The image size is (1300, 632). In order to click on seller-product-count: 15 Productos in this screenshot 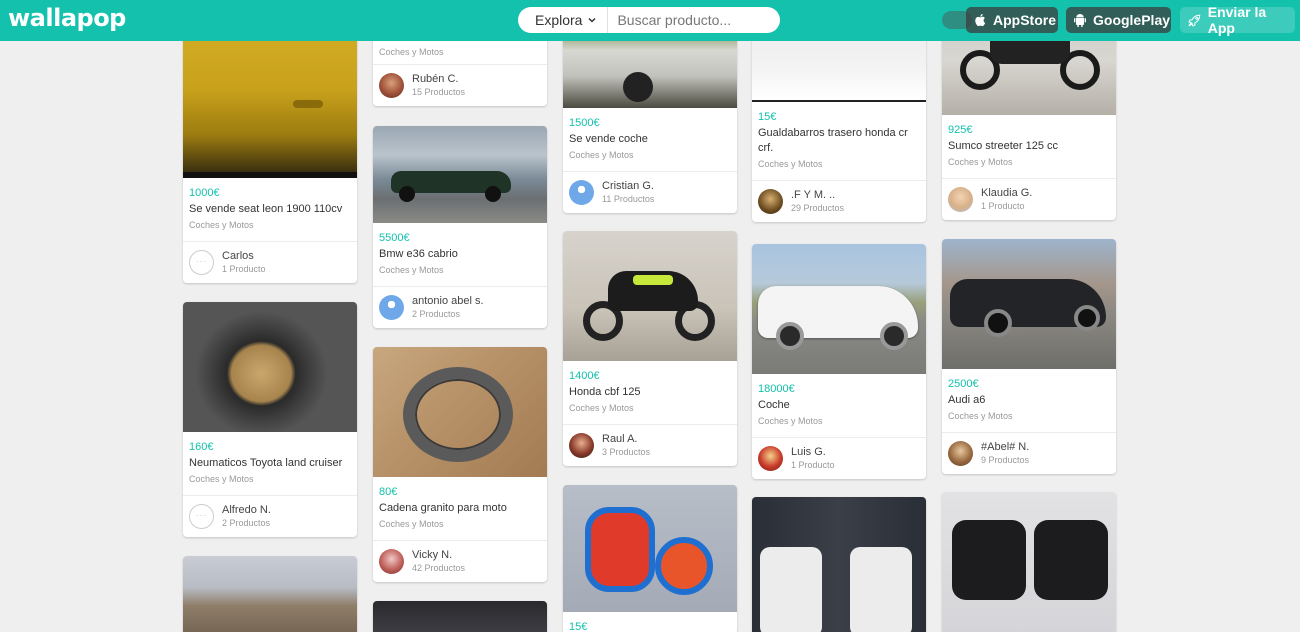, I will do `click(439, 92)`.